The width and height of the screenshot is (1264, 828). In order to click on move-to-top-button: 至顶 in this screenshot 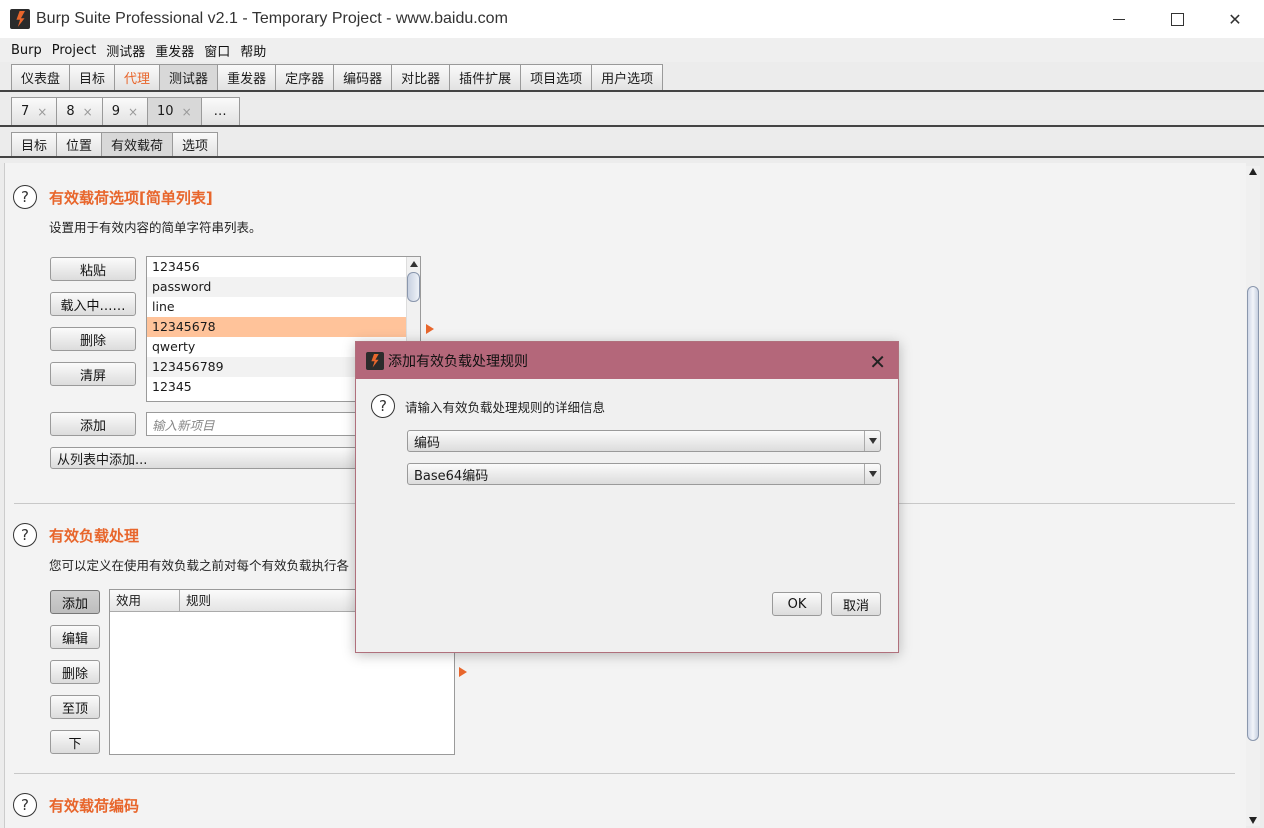, I will do `click(75, 707)`.